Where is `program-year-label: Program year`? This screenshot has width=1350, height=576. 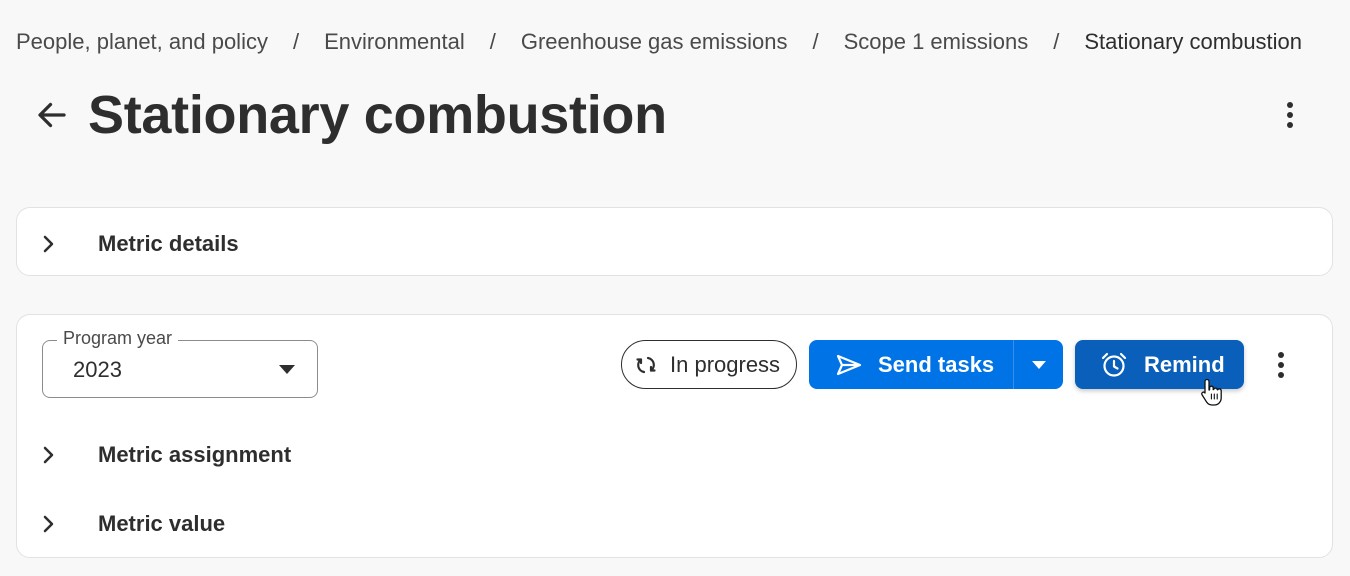 program-year-label: Program year is located at coordinates (118, 338).